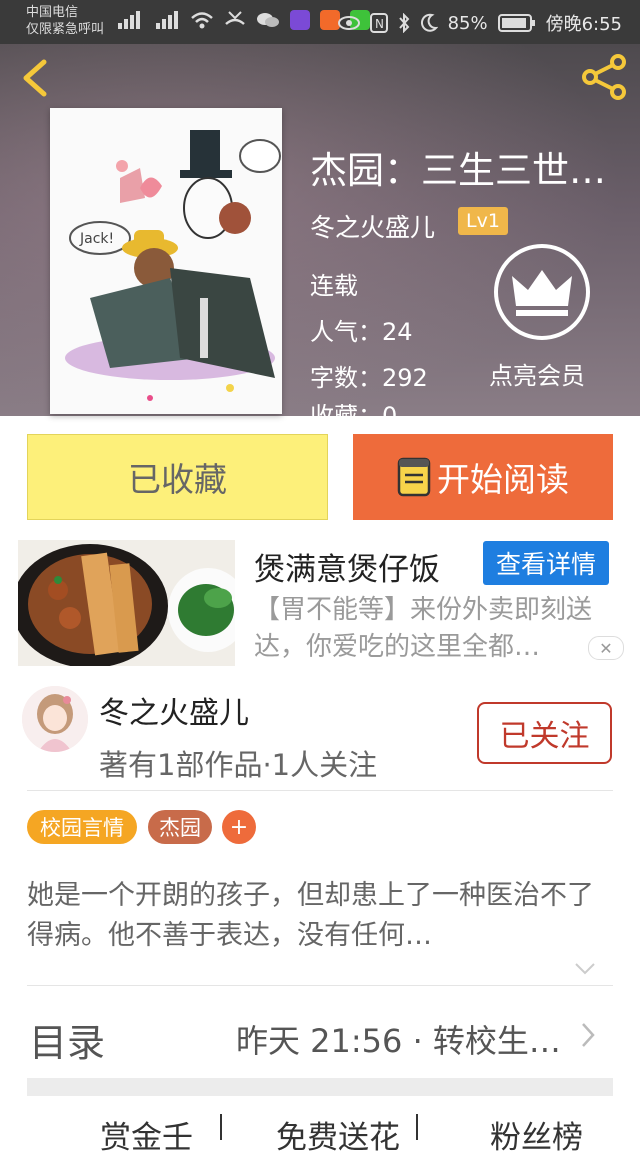 The image size is (640, 1157). What do you see at coordinates (606, 648) in the screenshot?
I see `ad-close-icon: ✕` at bounding box center [606, 648].